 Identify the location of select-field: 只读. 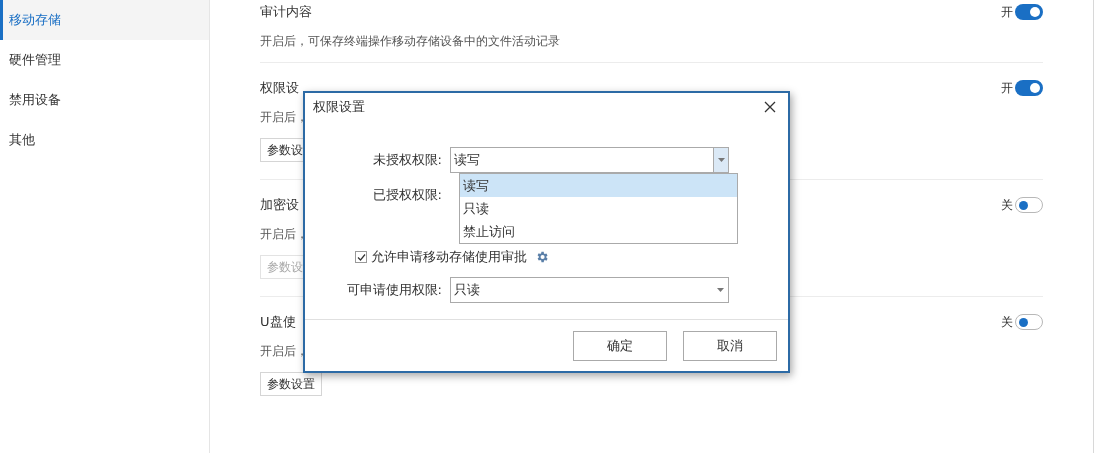
(589, 290).